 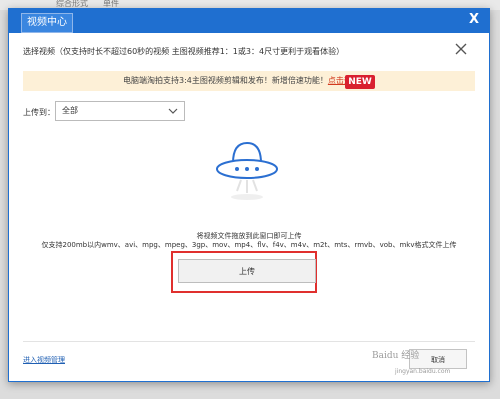 I want to click on close-icon, so click(x=461, y=49).